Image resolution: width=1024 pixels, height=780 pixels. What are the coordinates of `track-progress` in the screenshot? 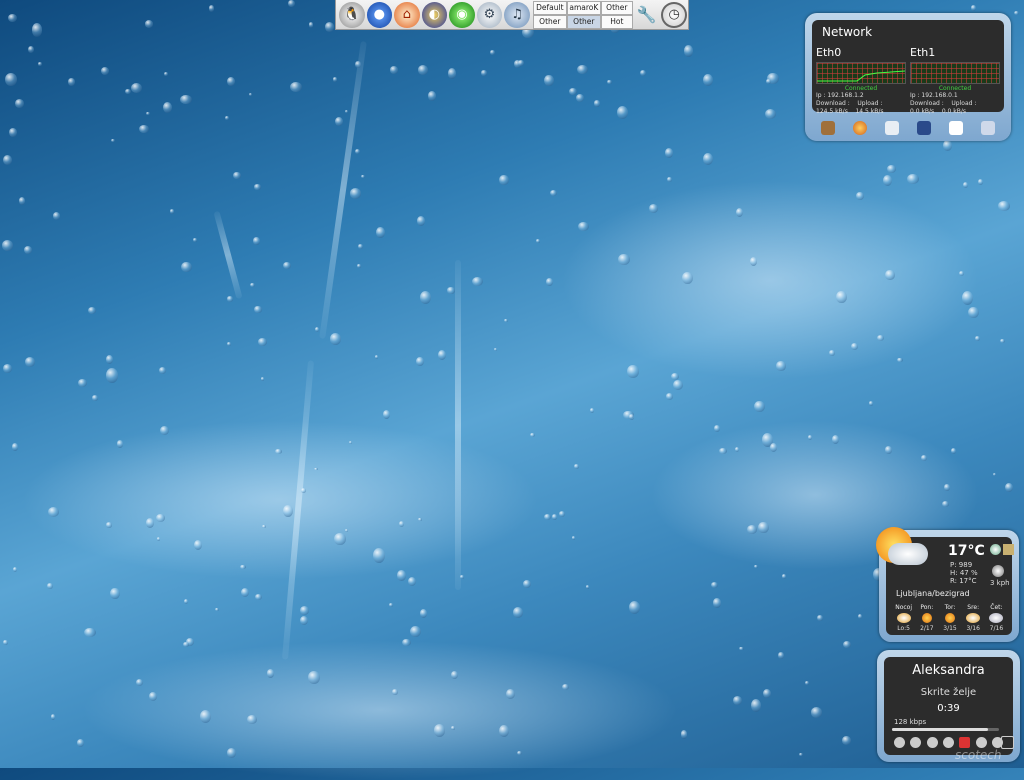 It's located at (945, 729).